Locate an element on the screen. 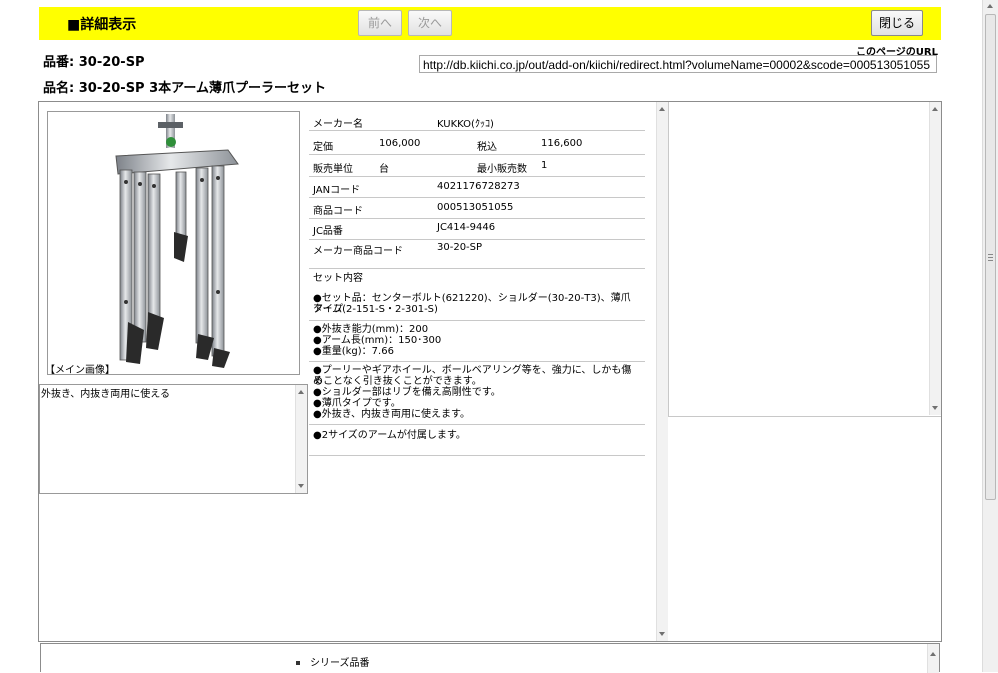 Image resolution: width=998 pixels, height=673 pixels. taxin-label: 税込 is located at coordinates (487, 147).